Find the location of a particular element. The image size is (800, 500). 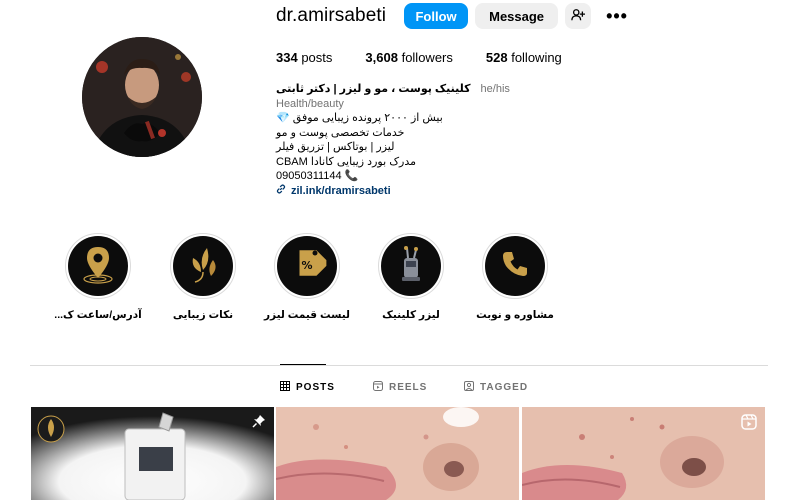

posts-stat: 334 posts is located at coordinates (304, 57).